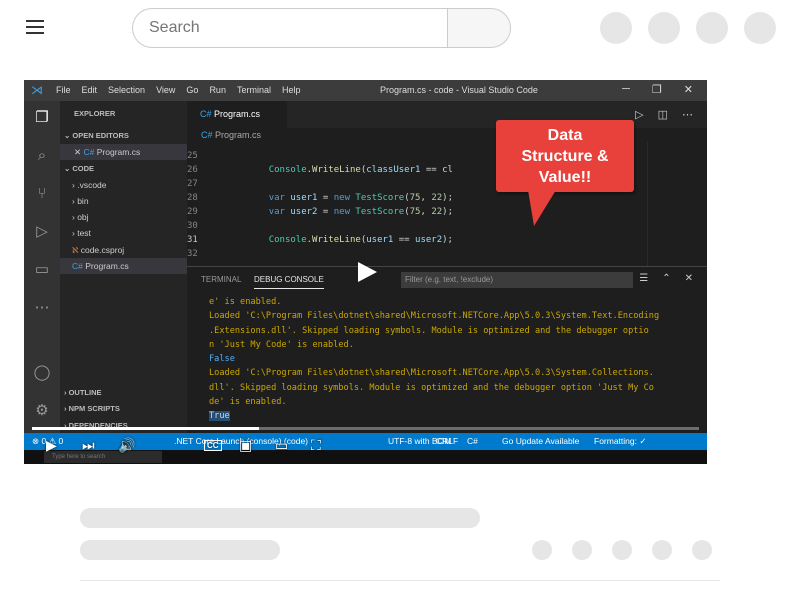  Describe the element at coordinates (248, 402) in the screenshot. I see `console-line: de' is enabled.` at that location.